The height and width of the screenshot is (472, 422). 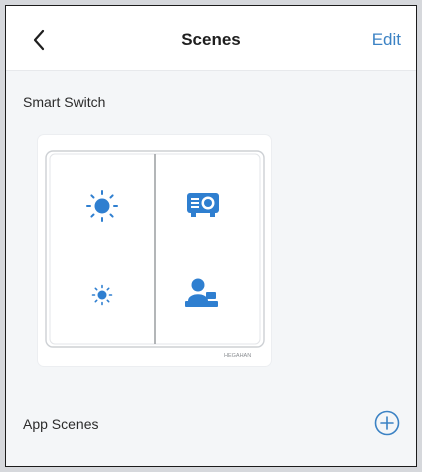 I want to click on app-scenes-label: App Scenes, so click(x=61, y=424).